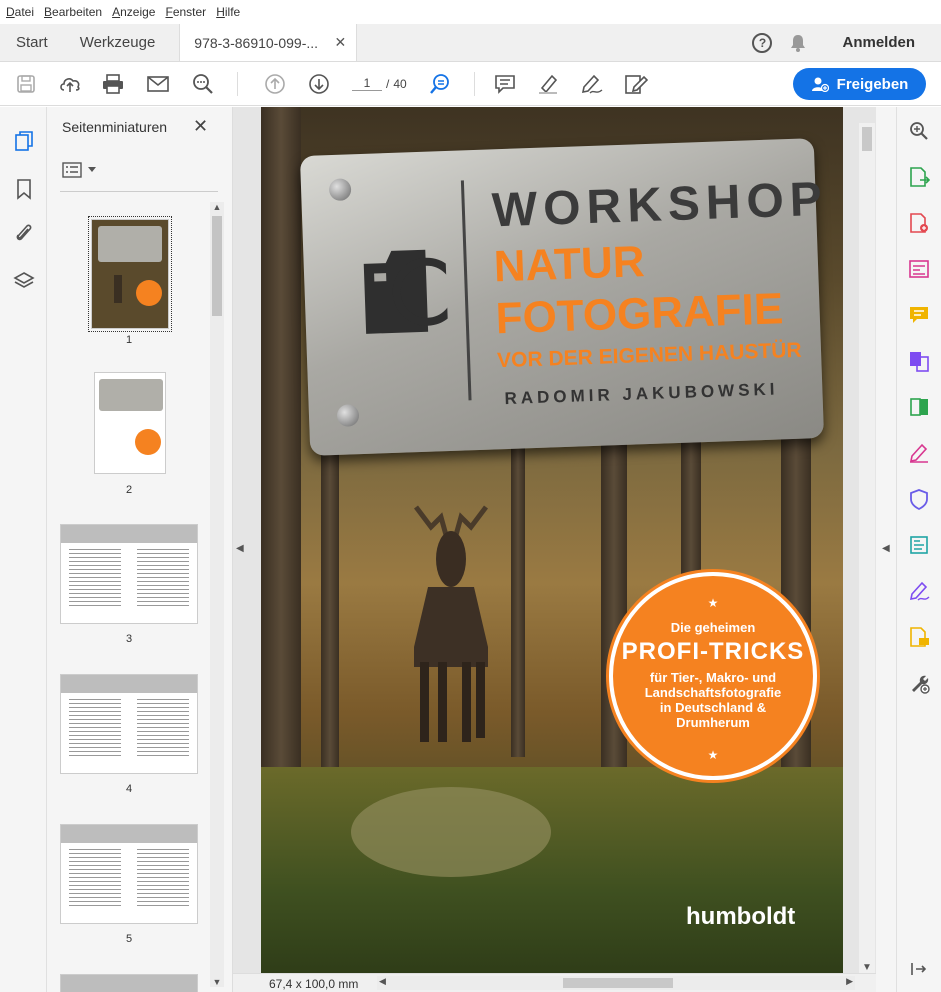 This screenshot has height=992, width=941. Describe the element at coordinates (228, 12) in the screenshot. I see `menu-hilfe: Hilfe` at that location.